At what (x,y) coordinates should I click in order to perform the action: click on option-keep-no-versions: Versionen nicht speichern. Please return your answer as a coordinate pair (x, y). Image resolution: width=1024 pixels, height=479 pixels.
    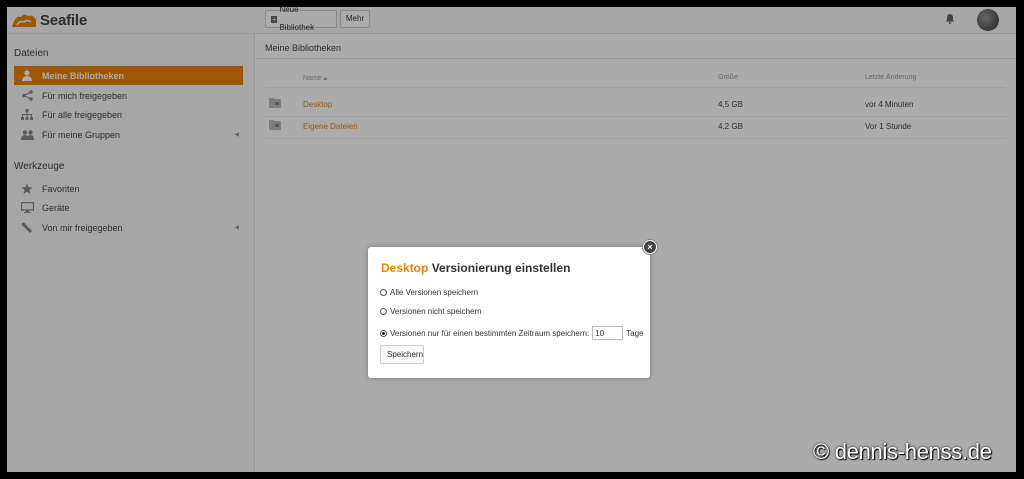
    Looking at the image, I should click on (431, 311).